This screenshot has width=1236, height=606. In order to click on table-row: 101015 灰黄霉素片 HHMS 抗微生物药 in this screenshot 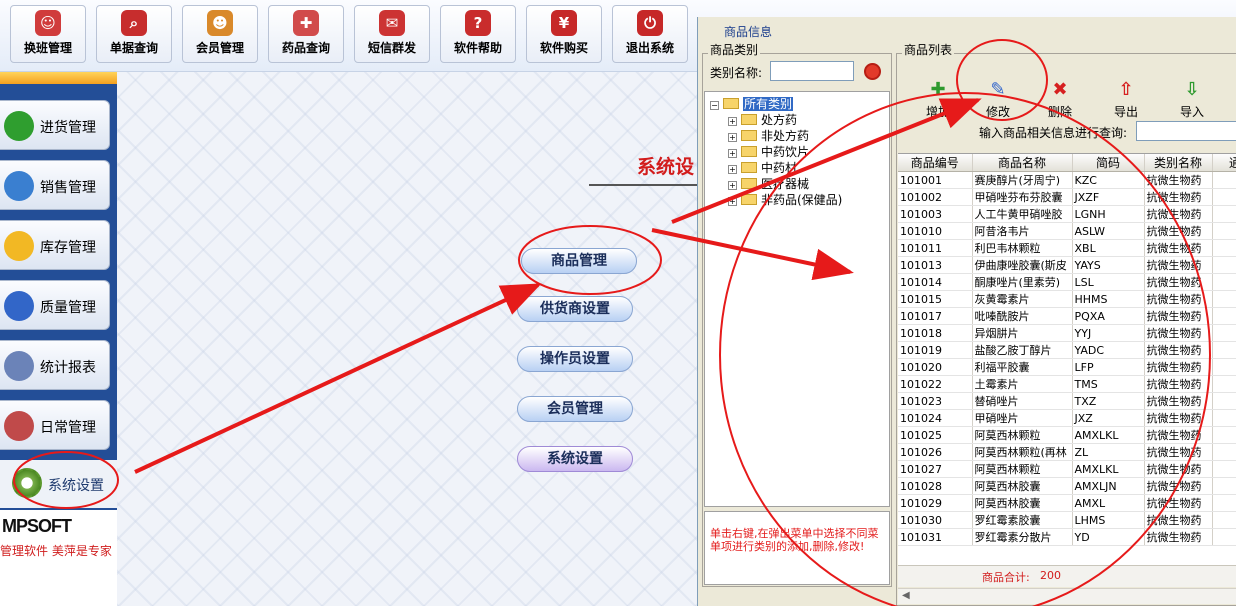, I will do `click(1067, 299)`.